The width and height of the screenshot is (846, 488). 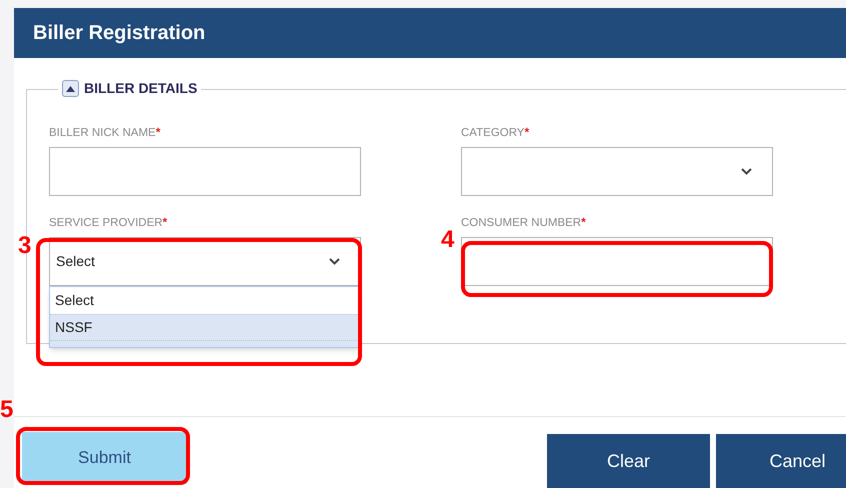 I want to click on step-number: 4, so click(x=447, y=240).